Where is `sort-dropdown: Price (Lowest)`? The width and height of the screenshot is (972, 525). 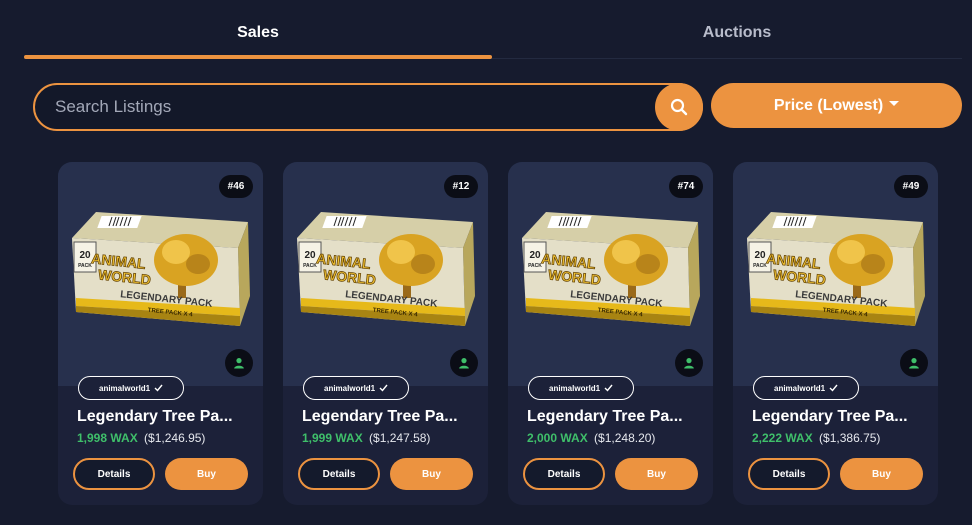 sort-dropdown: Price (Lowest) is located at coordinates (836, 105).